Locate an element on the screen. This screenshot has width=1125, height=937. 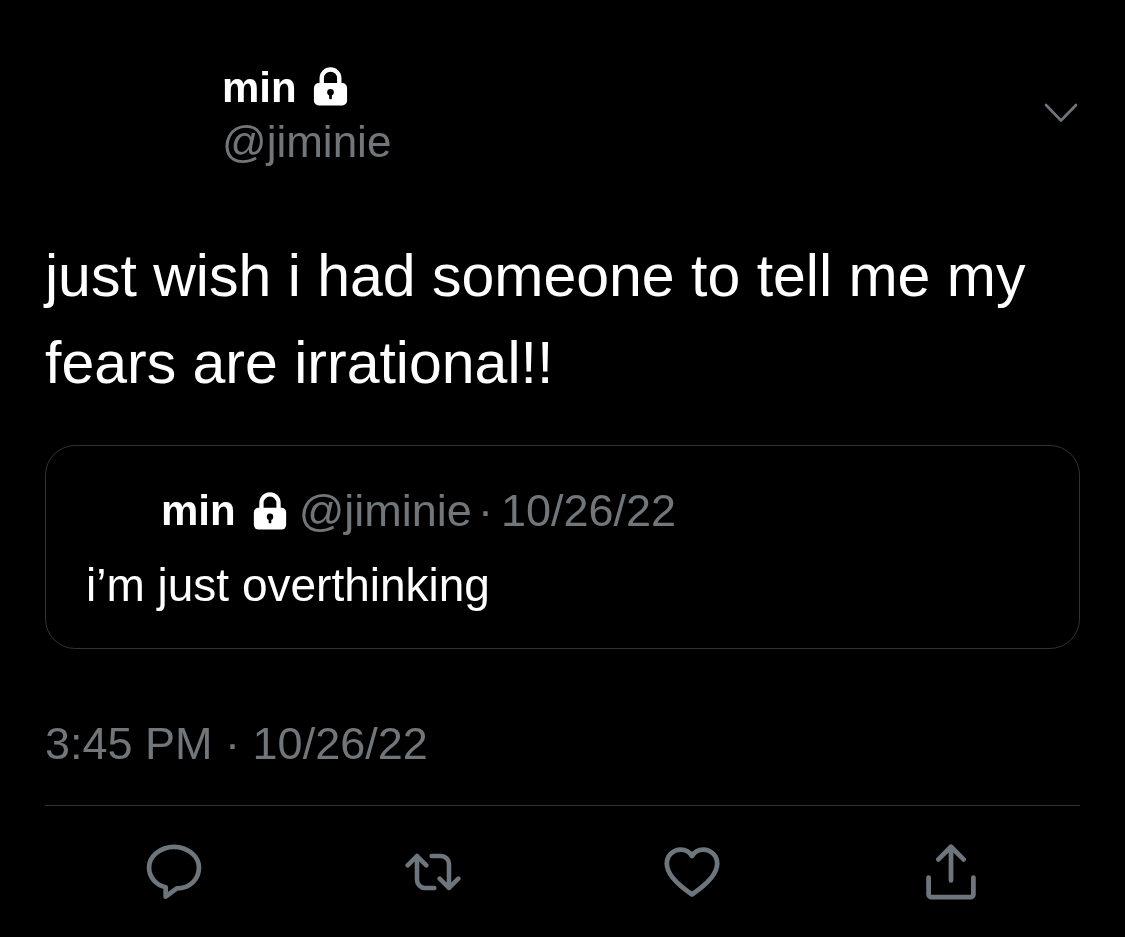
chevron-down-icon is located at coordinates (1061, 113).